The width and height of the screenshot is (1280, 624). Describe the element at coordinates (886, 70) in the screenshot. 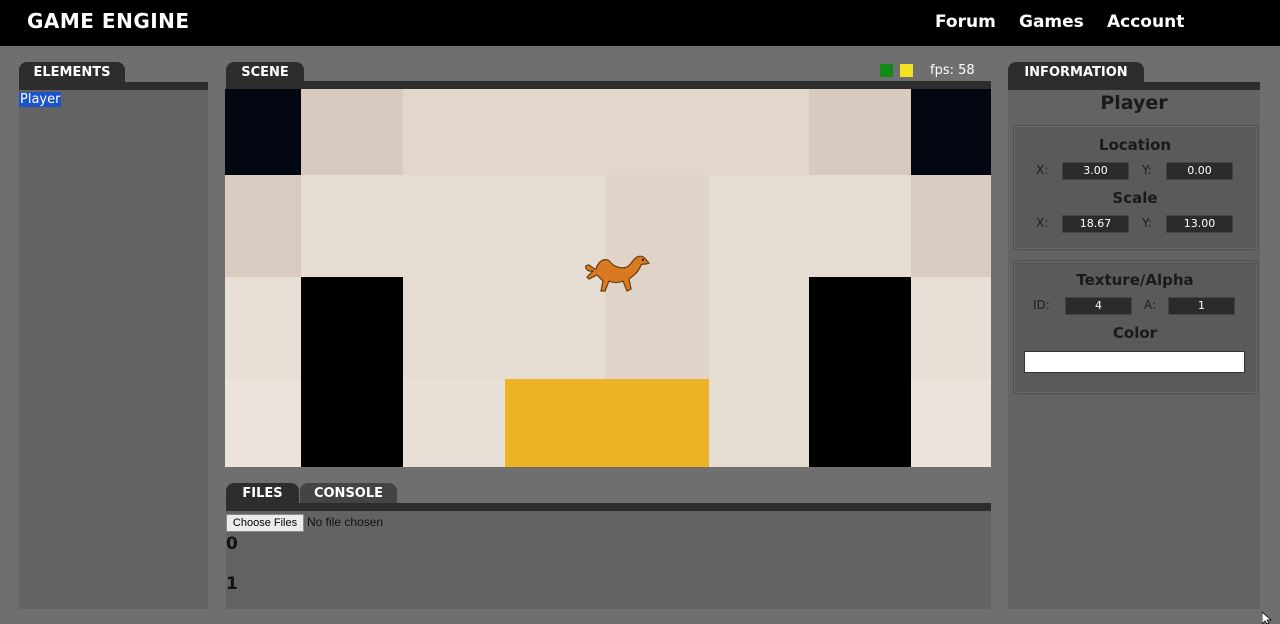

I see `status-green-indicator` at that location.